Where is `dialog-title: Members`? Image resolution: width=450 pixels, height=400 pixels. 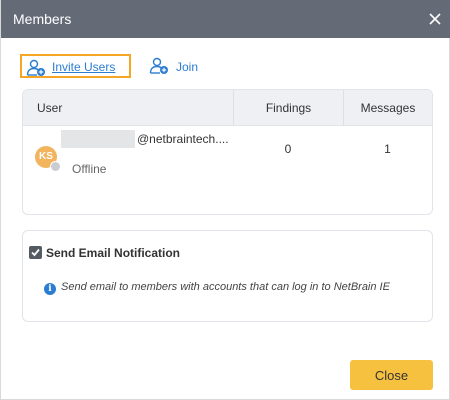
dialog-title: Members is located at coordinates (42, 19).